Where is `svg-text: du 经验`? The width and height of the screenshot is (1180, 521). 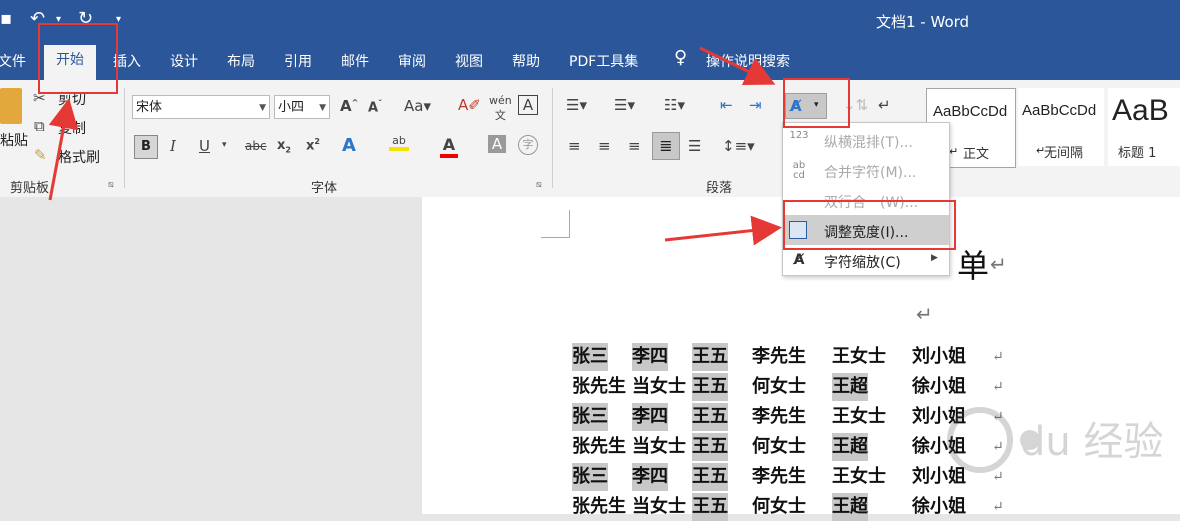 svg-text: du 经验 is located at coordinates (1091, 442).